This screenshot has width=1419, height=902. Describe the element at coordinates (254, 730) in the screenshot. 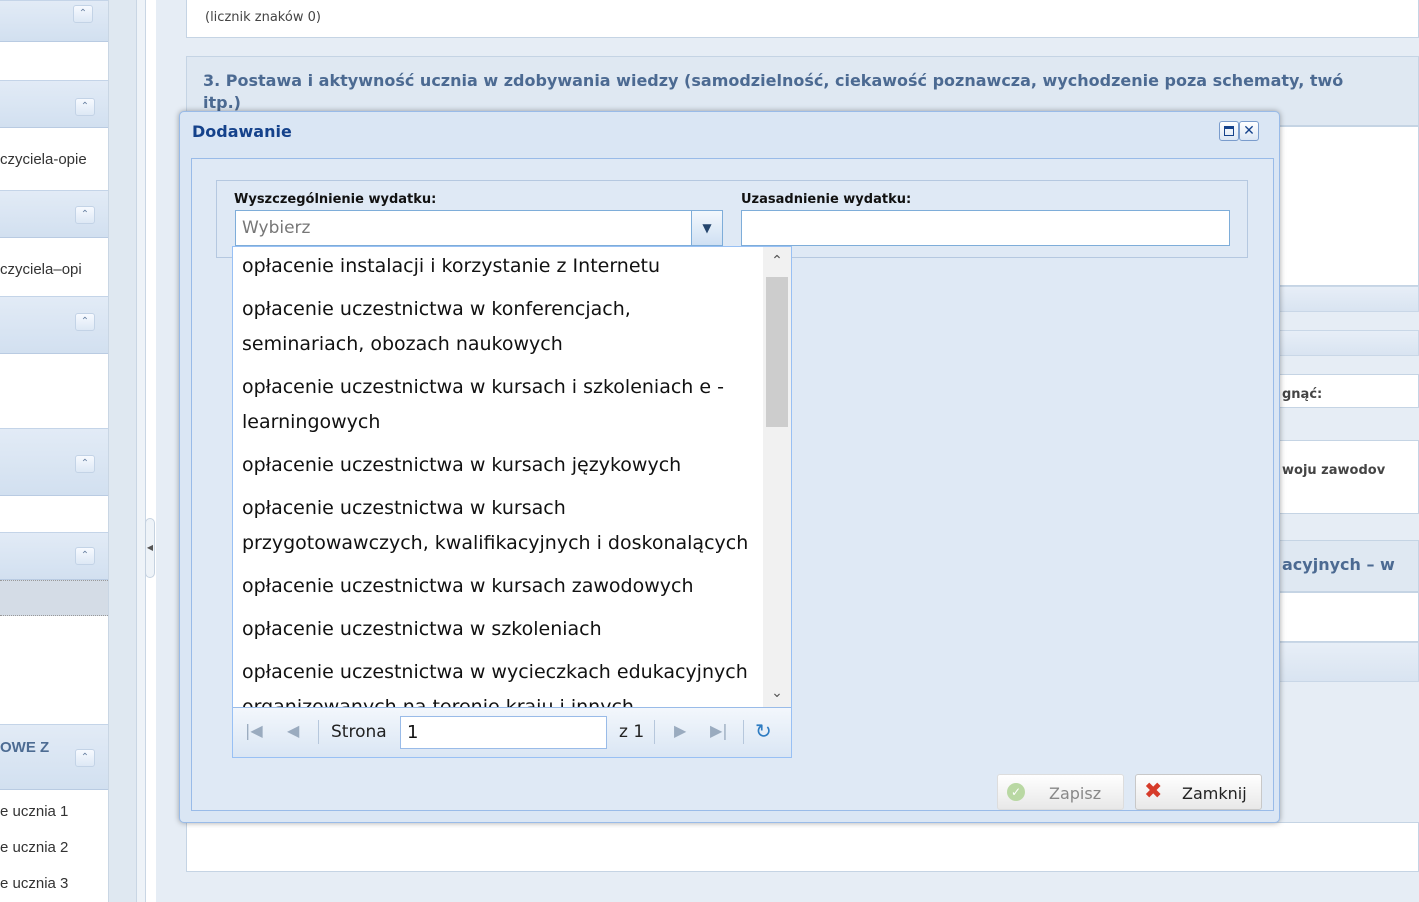

I see `first-page-icon: |◀` at that location.